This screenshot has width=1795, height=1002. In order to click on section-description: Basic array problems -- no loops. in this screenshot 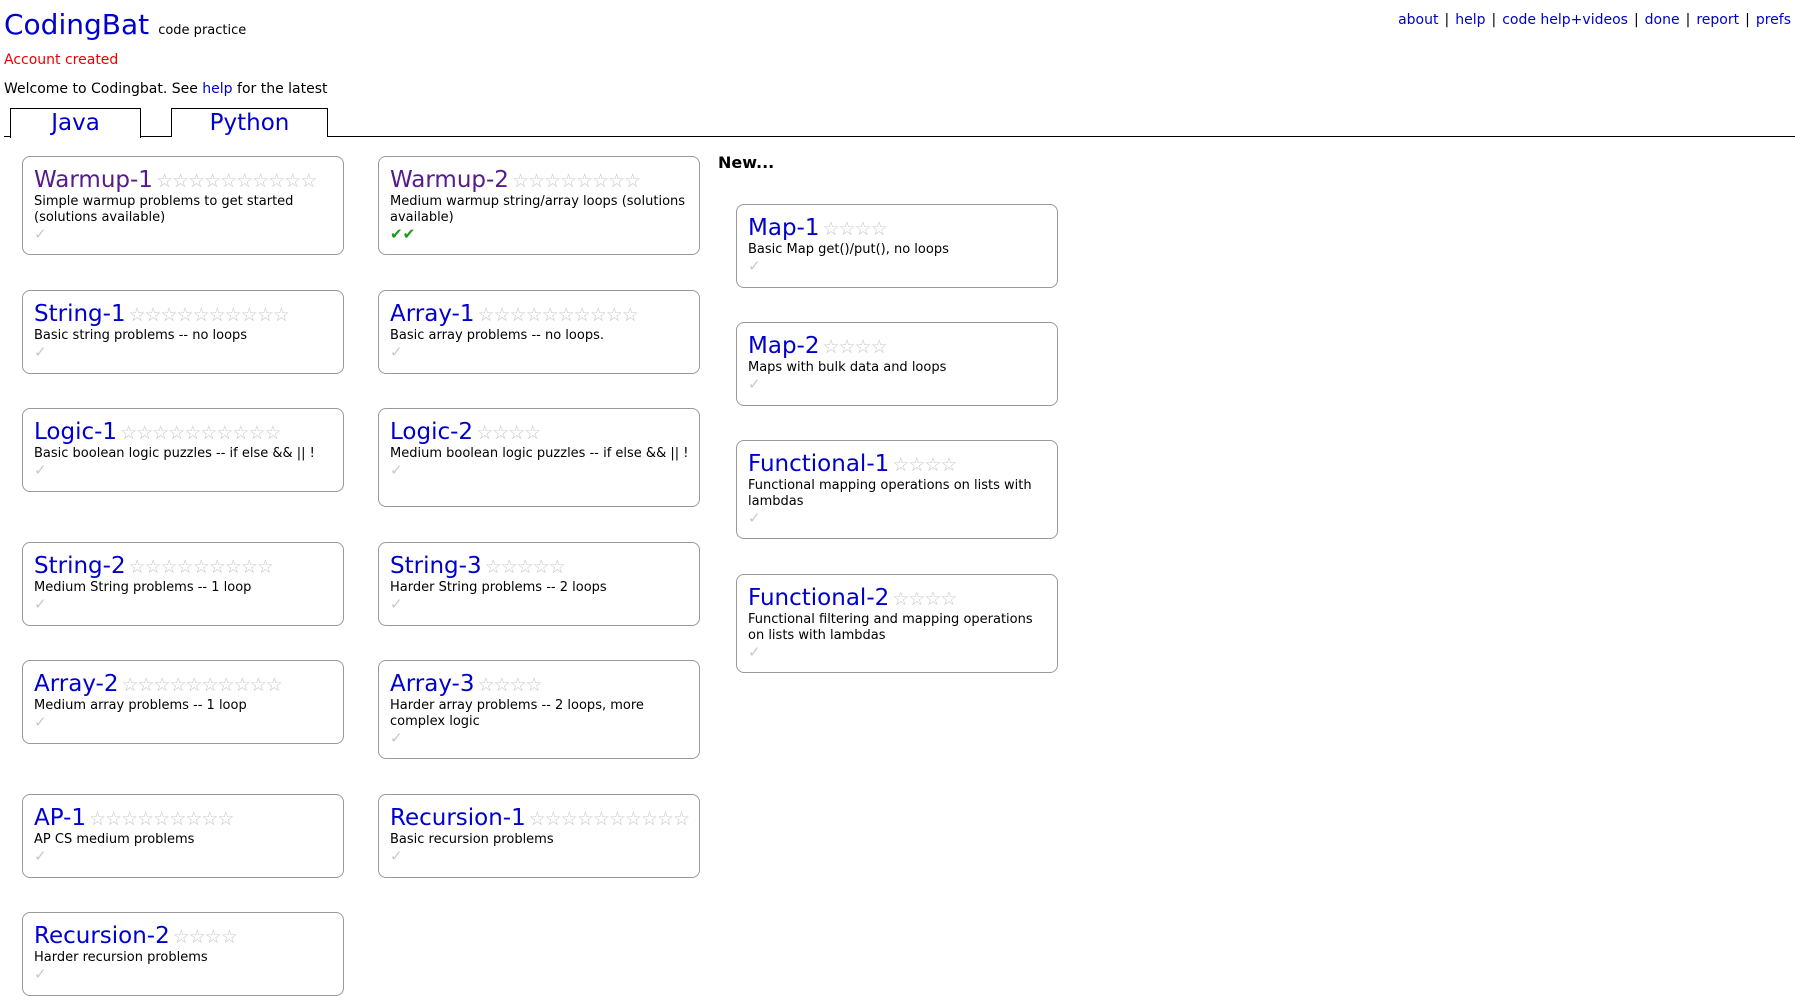, I will do `click(497, 335)`.